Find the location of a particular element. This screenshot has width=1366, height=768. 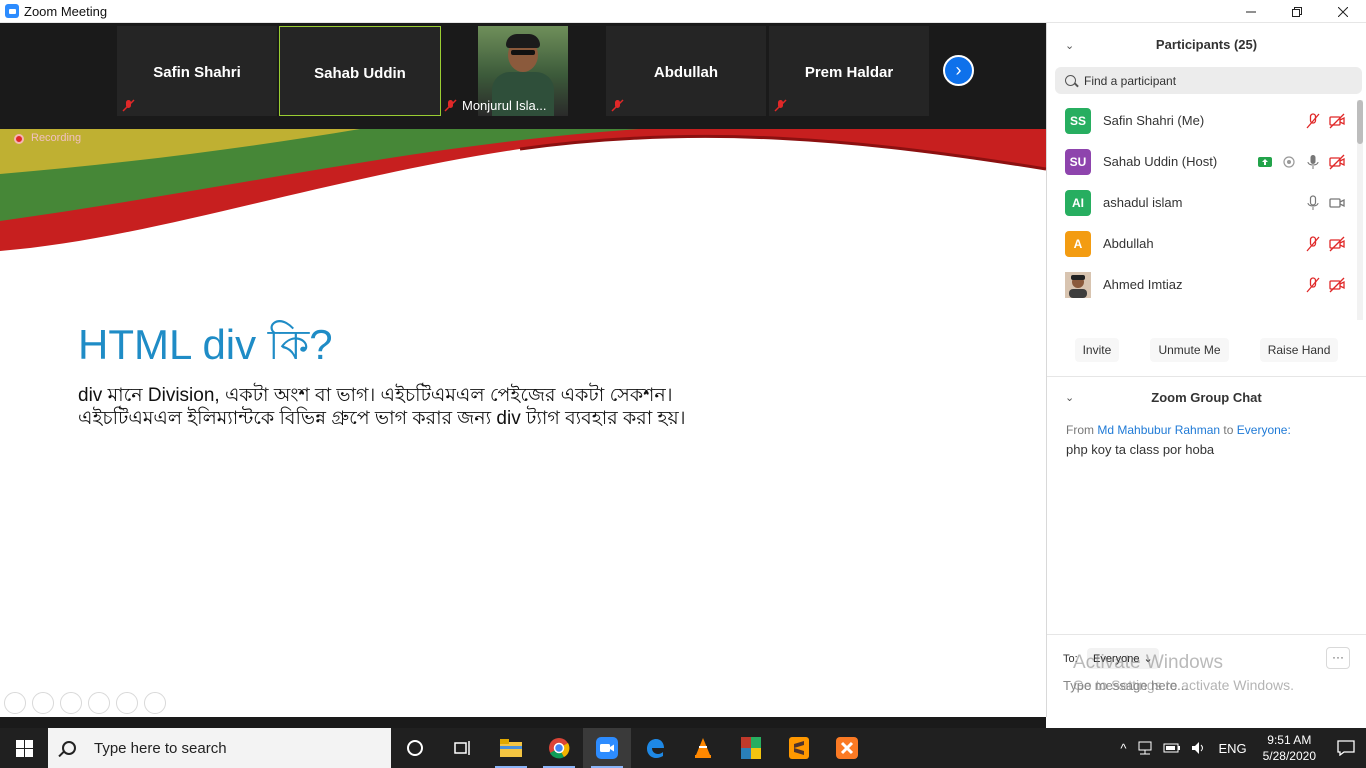

slide-navigation-tools is located at coordinates (85, 703).